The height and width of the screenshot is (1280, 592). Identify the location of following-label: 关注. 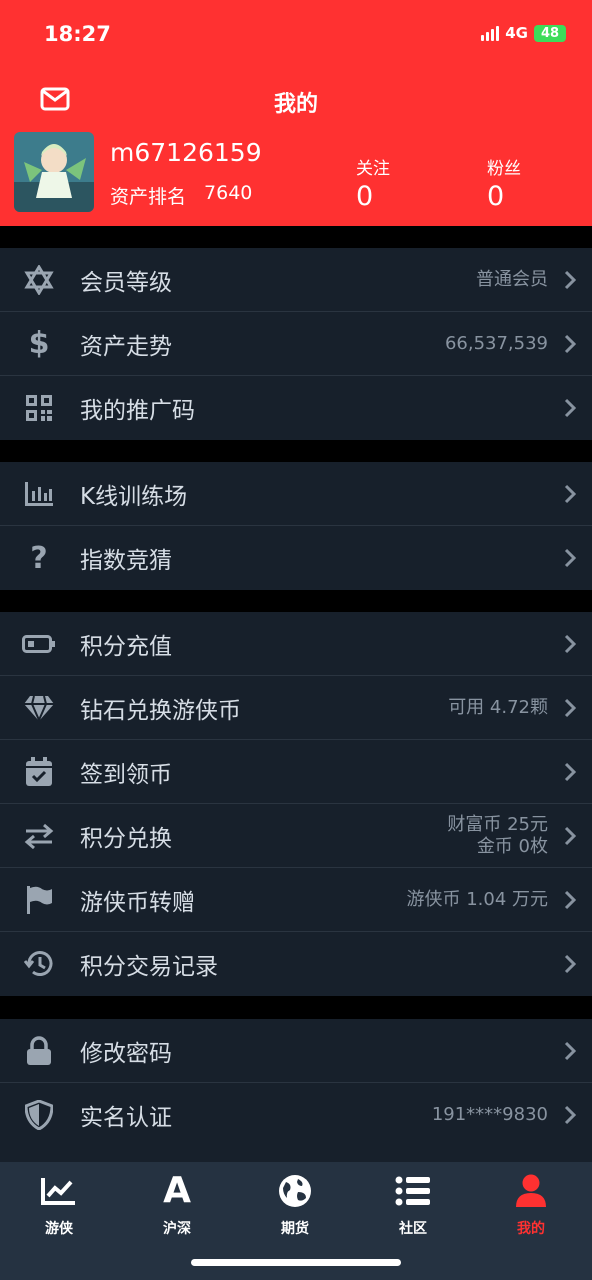
(373, 169).